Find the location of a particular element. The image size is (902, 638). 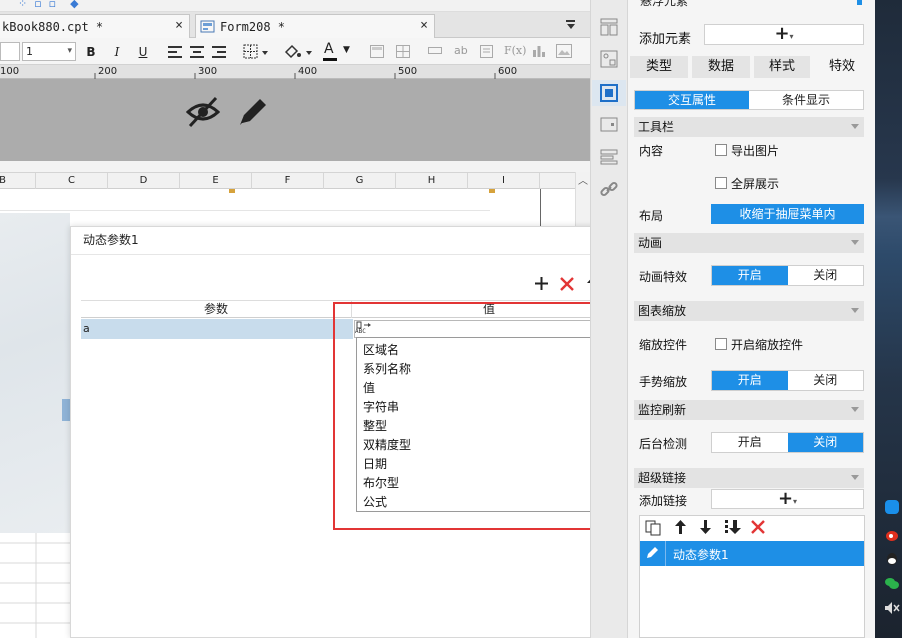

backend-detect-toggle: 开启 关闭 is located at coordinates (787, 442).